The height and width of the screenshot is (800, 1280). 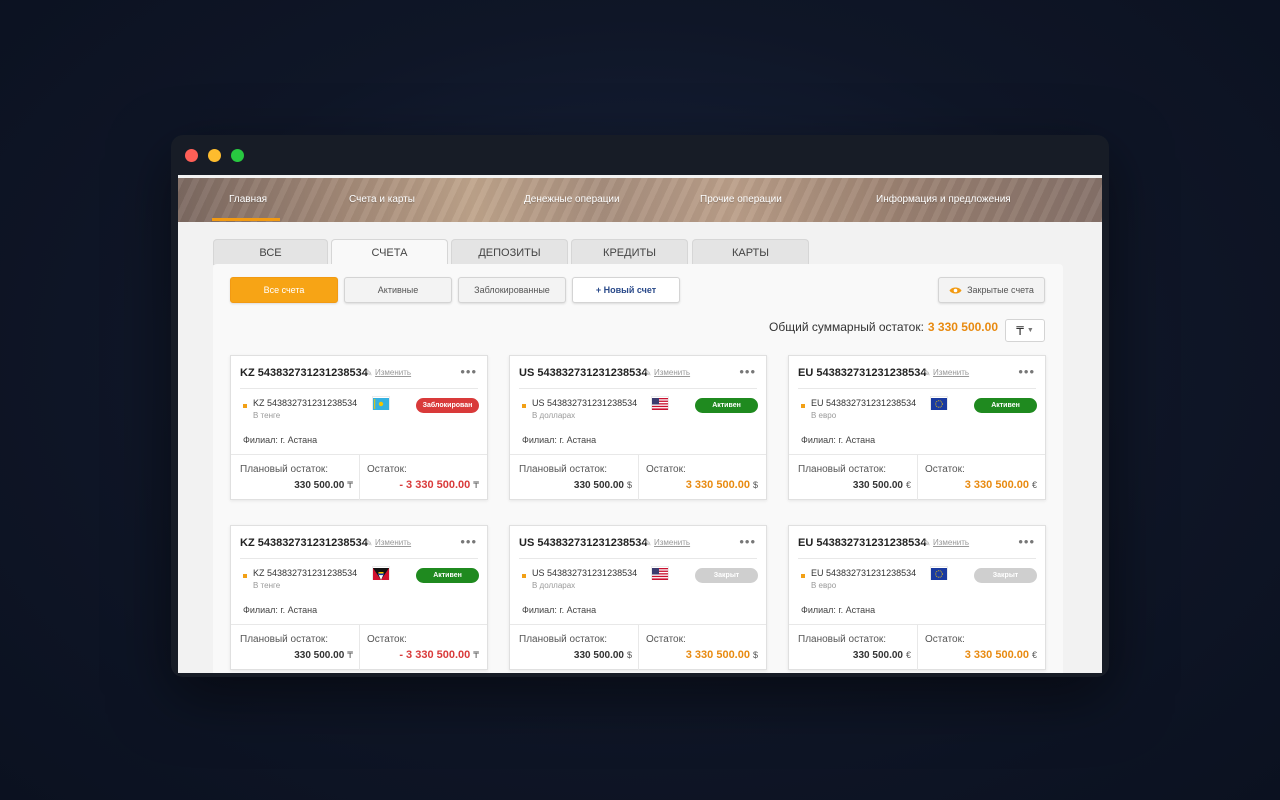 I want to click on maximize-window-button, so click(x=237, y=155).